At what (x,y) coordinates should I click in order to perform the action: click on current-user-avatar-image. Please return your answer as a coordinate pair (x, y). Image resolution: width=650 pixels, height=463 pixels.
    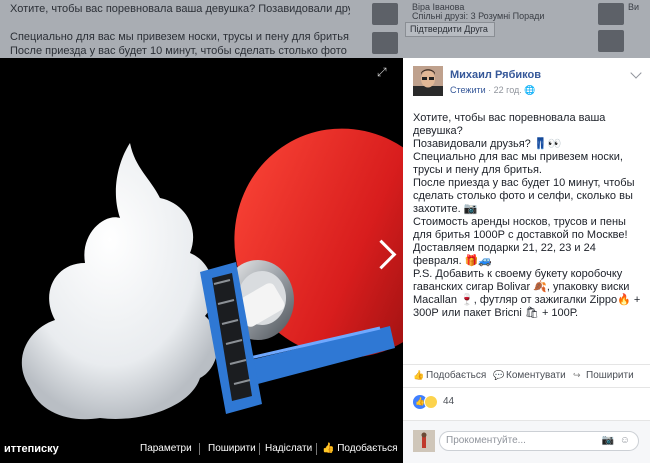
    Looking at the image, I should click on (424, 441).